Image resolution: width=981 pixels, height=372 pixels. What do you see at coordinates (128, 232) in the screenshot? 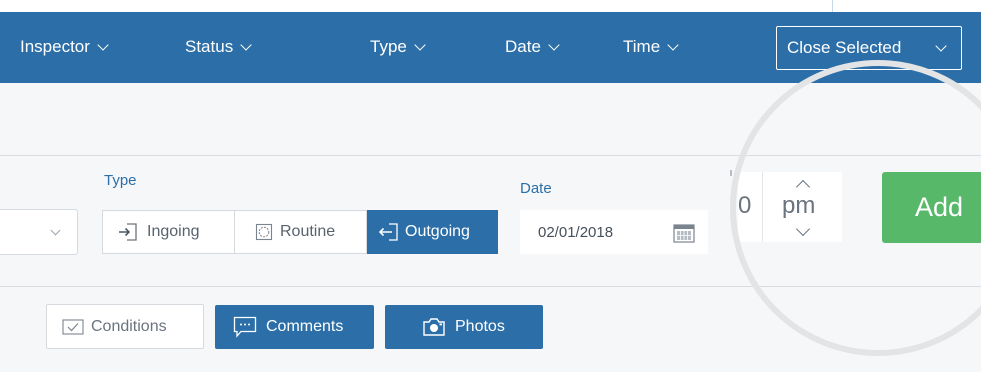
I see `arrow-in-icon` at bounding box center [128, 232].